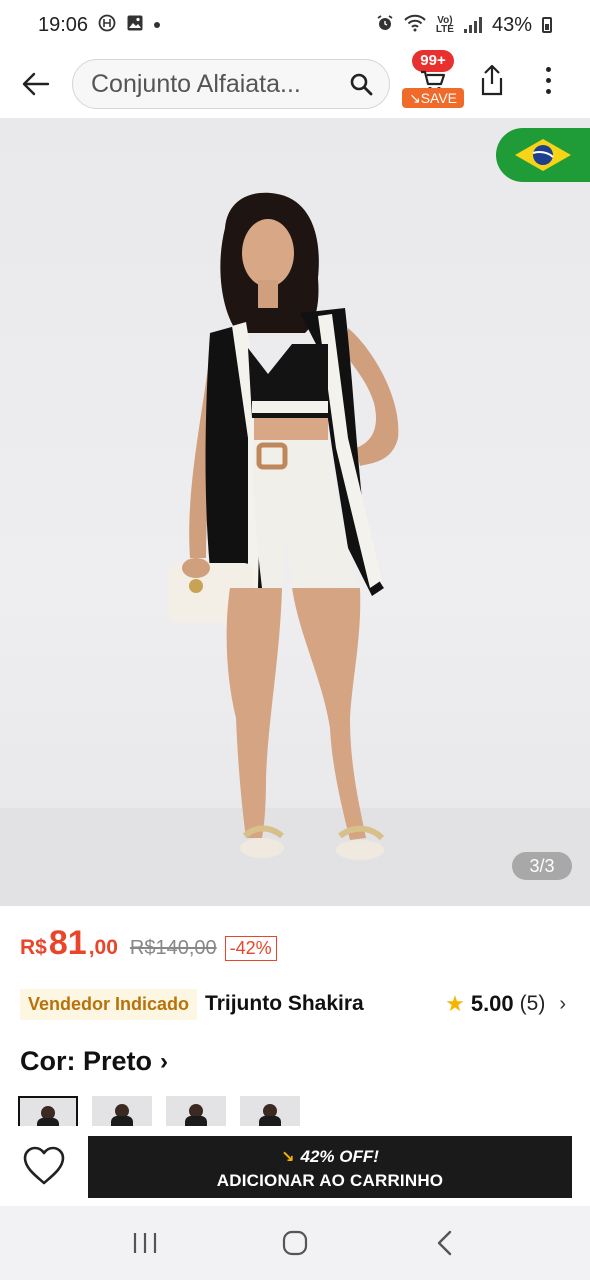 This screenshot has width=590, height=1280. I want to click on price-row: R$ 81 ,00 R$140,00 -42%, so click(148, 943).